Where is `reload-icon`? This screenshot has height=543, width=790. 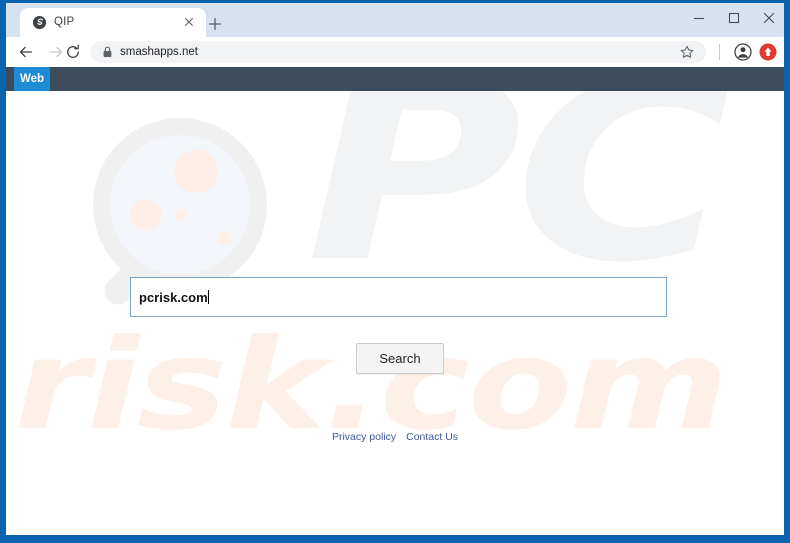
reload-icon is located at coordinates (73, 52).